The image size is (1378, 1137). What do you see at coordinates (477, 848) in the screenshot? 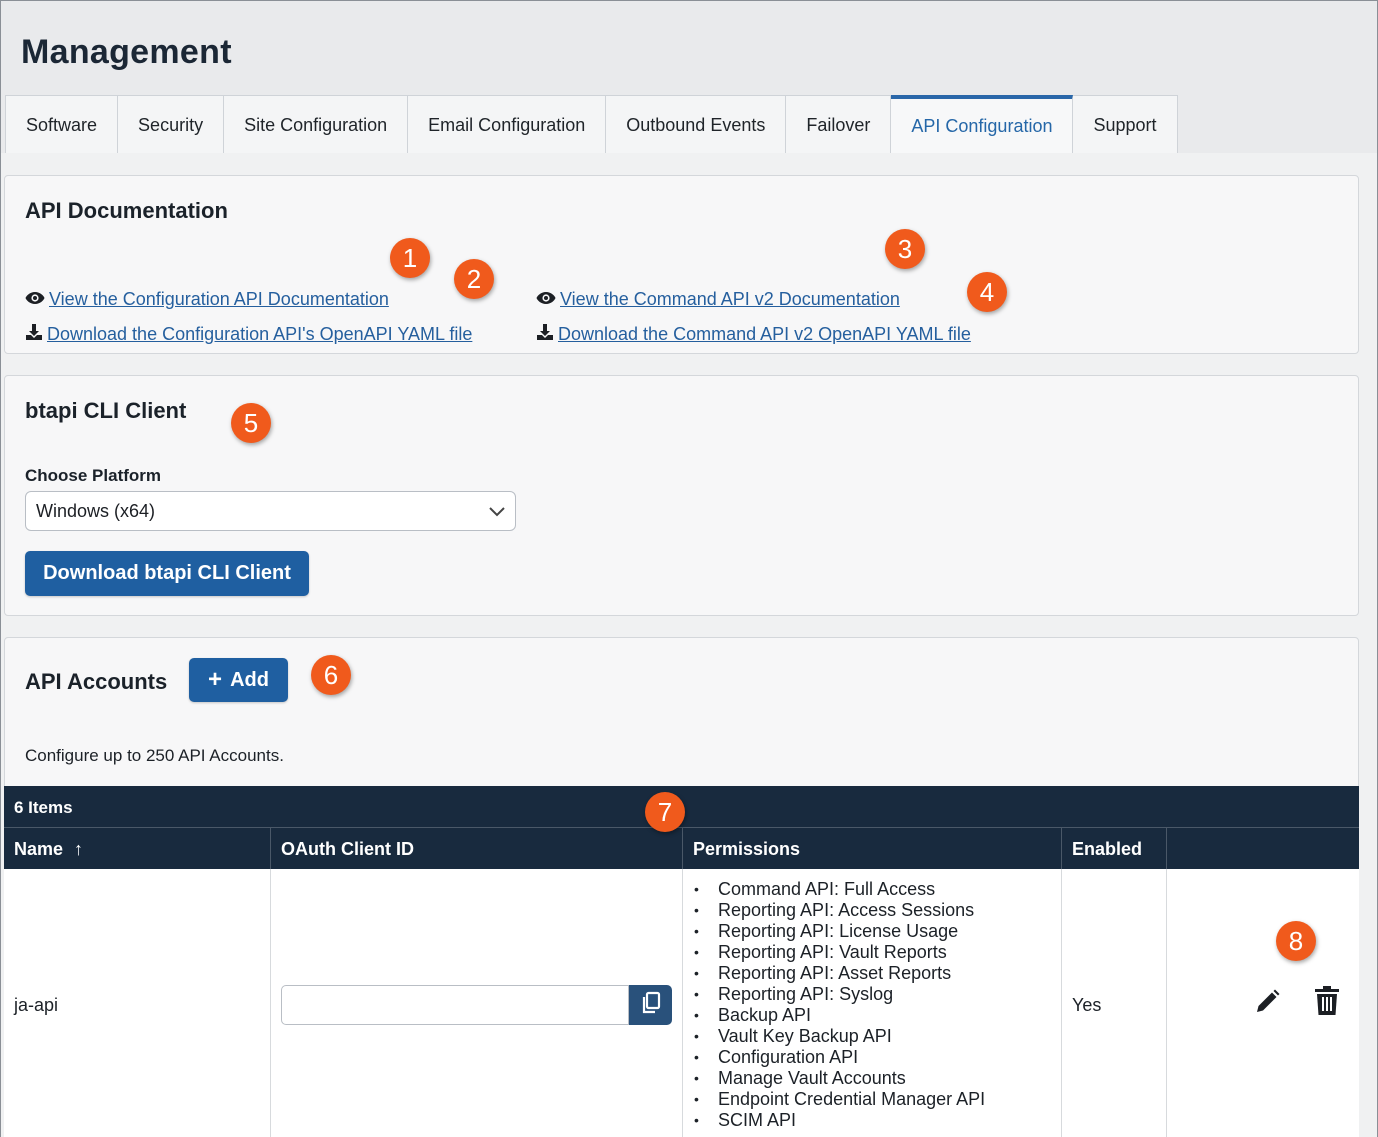
I see `column-header-oauth: OAuth Client ID` at bounding box center [477, 848].